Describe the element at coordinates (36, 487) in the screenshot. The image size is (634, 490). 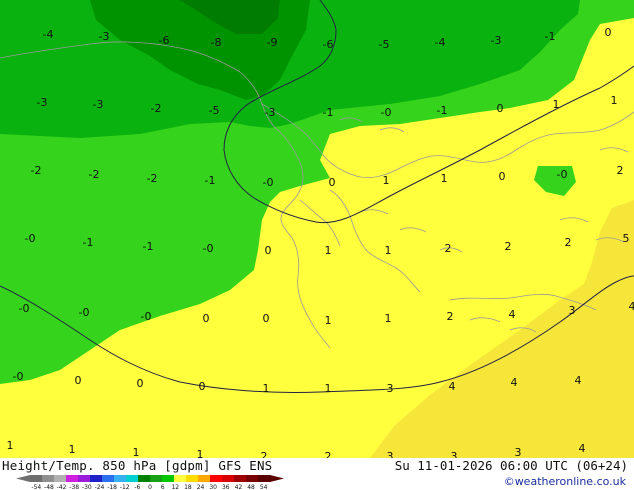
I see `legend-tick-label: -54` at that location.